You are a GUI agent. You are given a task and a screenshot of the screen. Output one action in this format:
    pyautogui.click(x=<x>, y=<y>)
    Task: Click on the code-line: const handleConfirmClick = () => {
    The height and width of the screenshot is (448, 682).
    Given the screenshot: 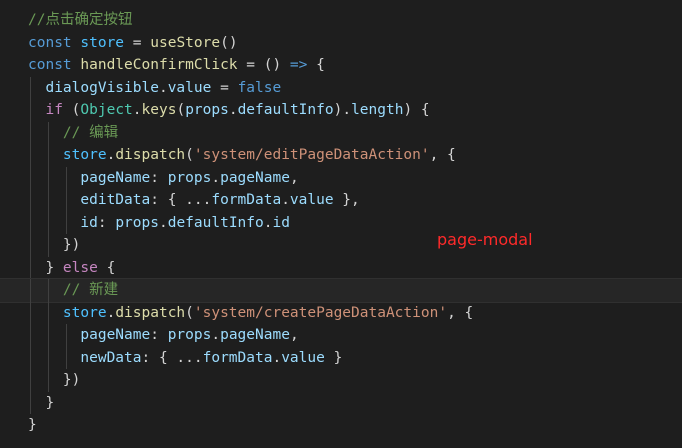 What is the action you would take?
    pyautogui.click(x=341, y=65)
    